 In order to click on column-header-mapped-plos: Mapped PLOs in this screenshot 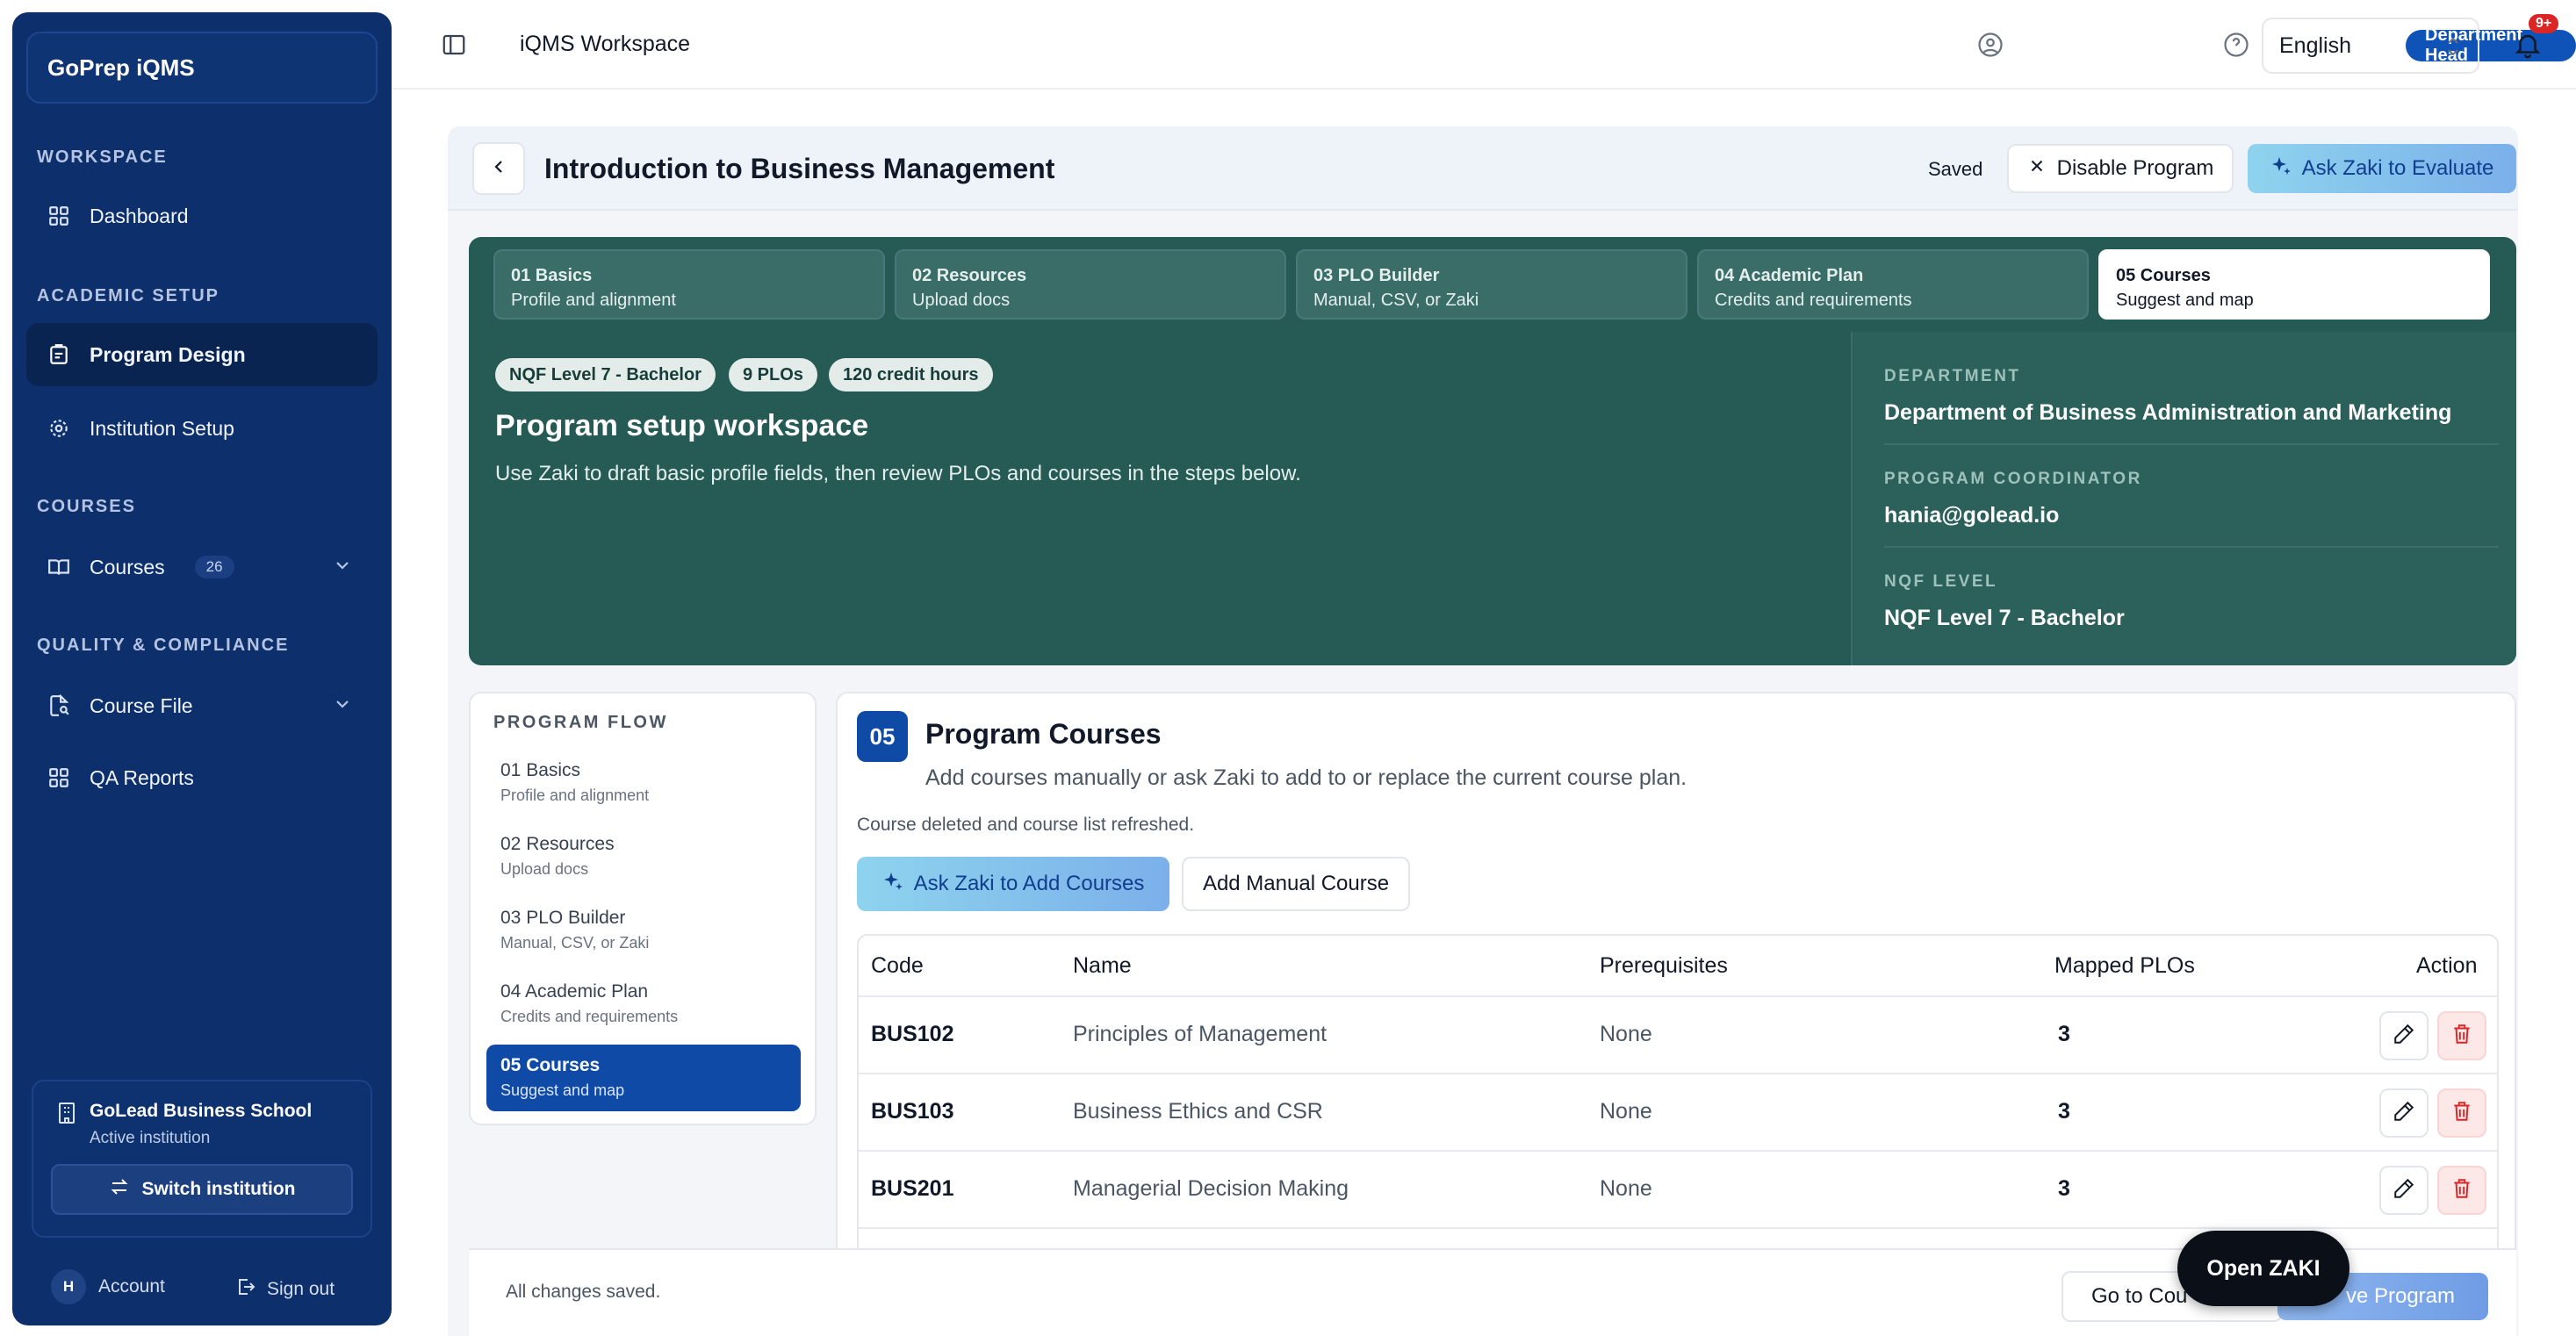, I will do `click(2124, 965)`.